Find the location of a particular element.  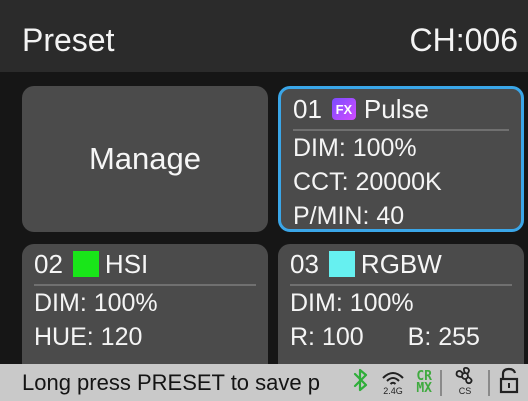

preset-card-header: 01 FX Pulse is located at coordinates (401, 110).